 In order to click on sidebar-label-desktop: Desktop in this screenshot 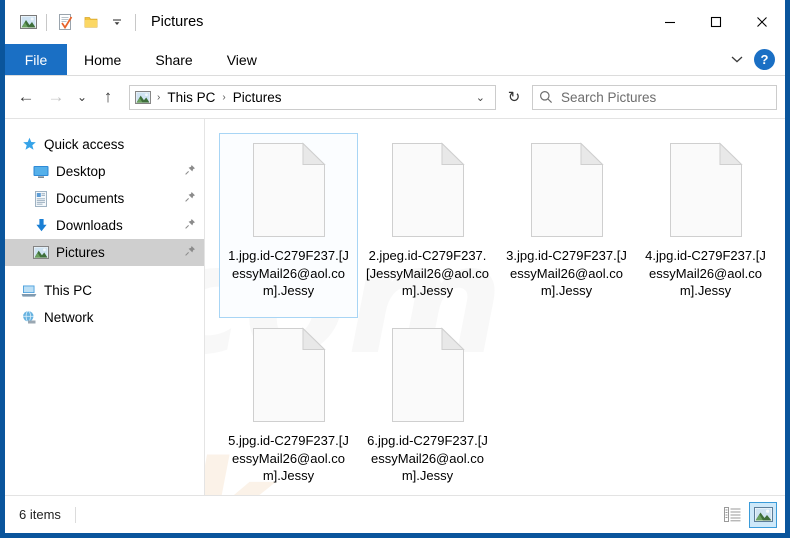, I will do `click(81, 171)`.